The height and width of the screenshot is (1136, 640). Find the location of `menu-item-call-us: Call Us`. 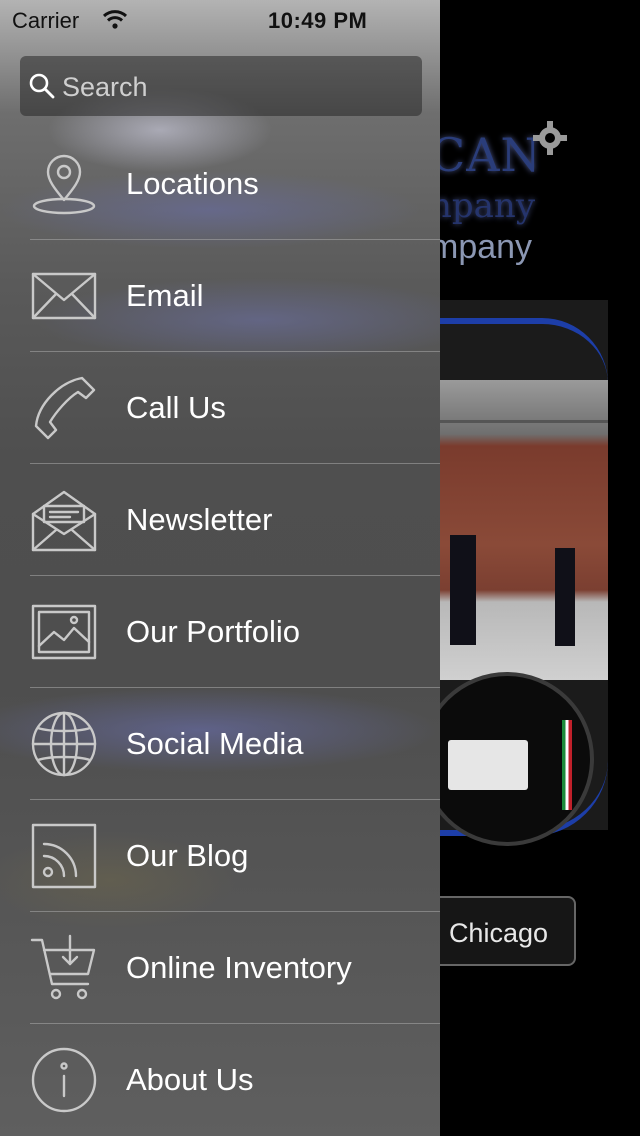

menu-item-call-us: Call Us is located at coordinates (220, 408).